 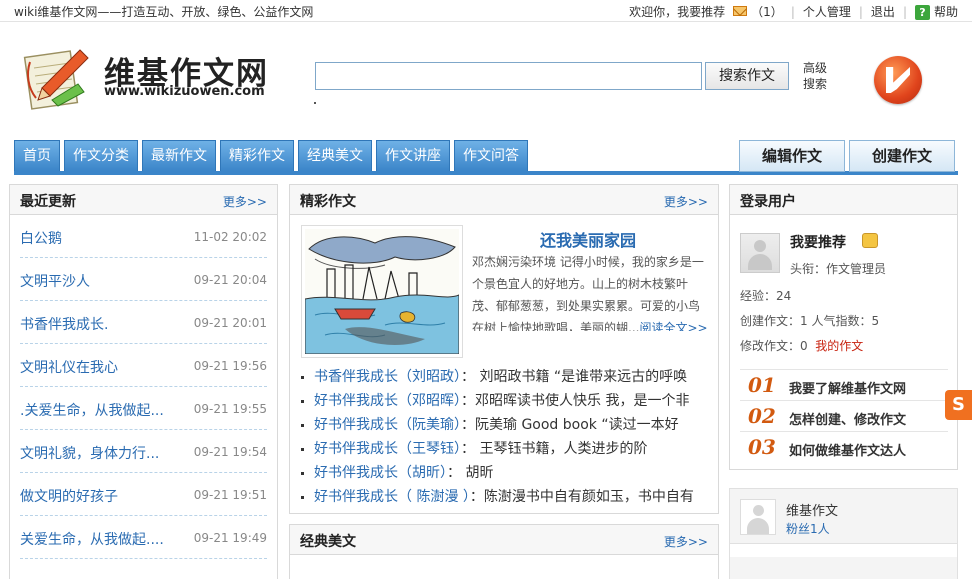 What do you see at coordinates (898, 80) in the screenshot?
I see `brand-badge-icon` at bounding box center [898, 80].